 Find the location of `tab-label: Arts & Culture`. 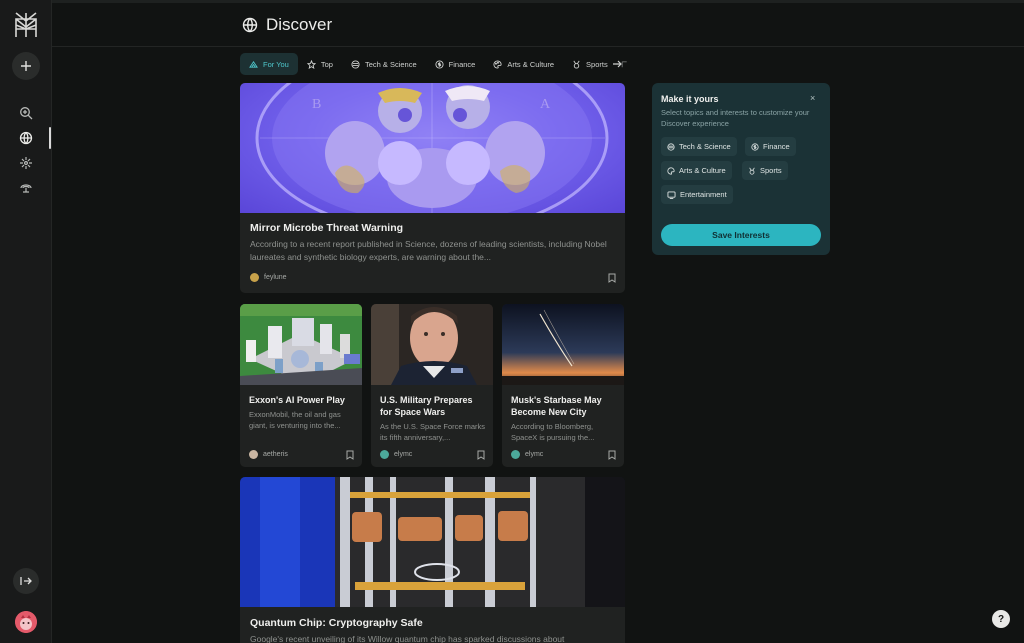

tab-label: Arts & Culture is located at coordinates (531, 64).